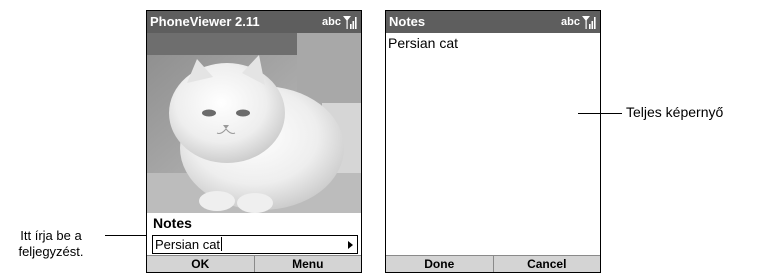 Image resolution: width=760 pixels, height=273 pixels. I want to click on callout-note-entry: Itt írja be a feljegyzést., so click(51, 244).